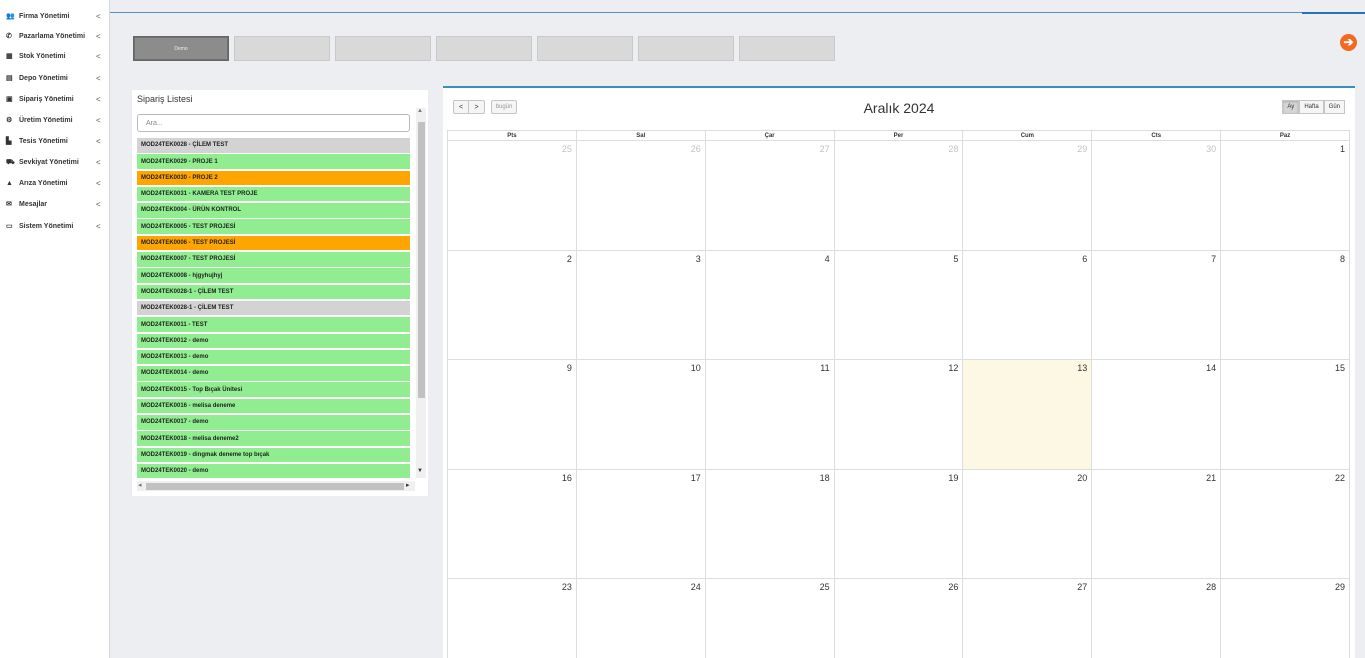 The width and height of the screenshot is (1365, 658). What do you see at coordinates (44, 16) in the screenshot?
I see `sidebar-item-label: Firma Yönetimi` at bounding box center [44, 16].